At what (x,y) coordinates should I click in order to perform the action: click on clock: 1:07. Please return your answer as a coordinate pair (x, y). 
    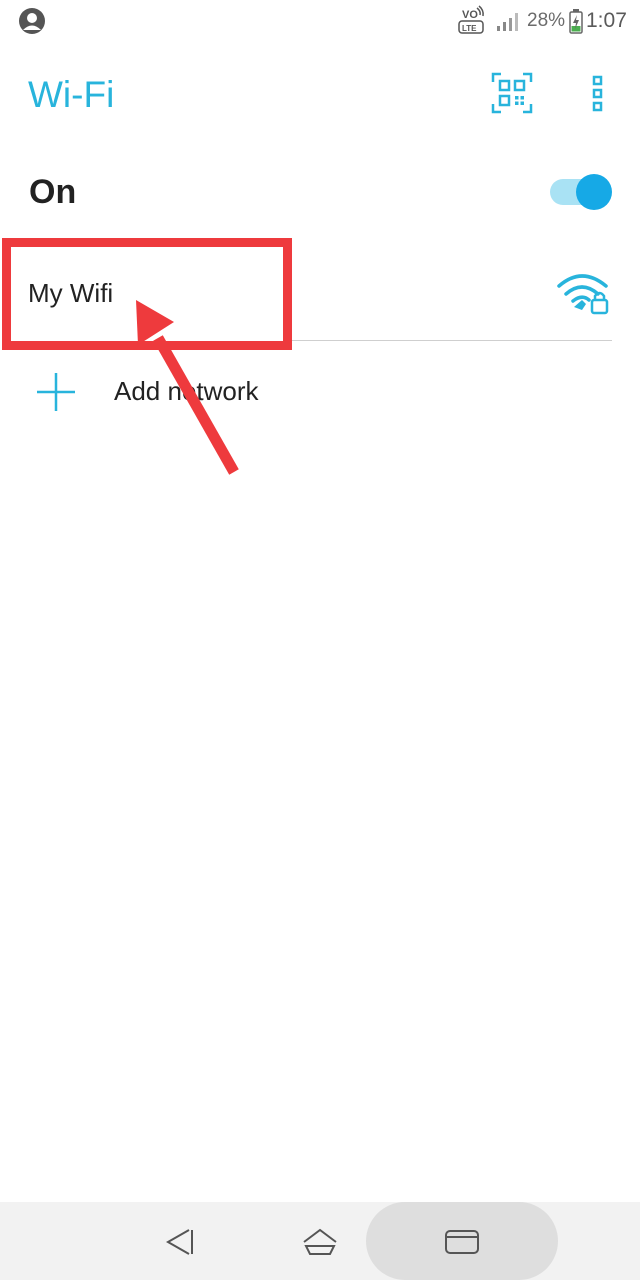
    Looking at the image, I should click on (606, 20).